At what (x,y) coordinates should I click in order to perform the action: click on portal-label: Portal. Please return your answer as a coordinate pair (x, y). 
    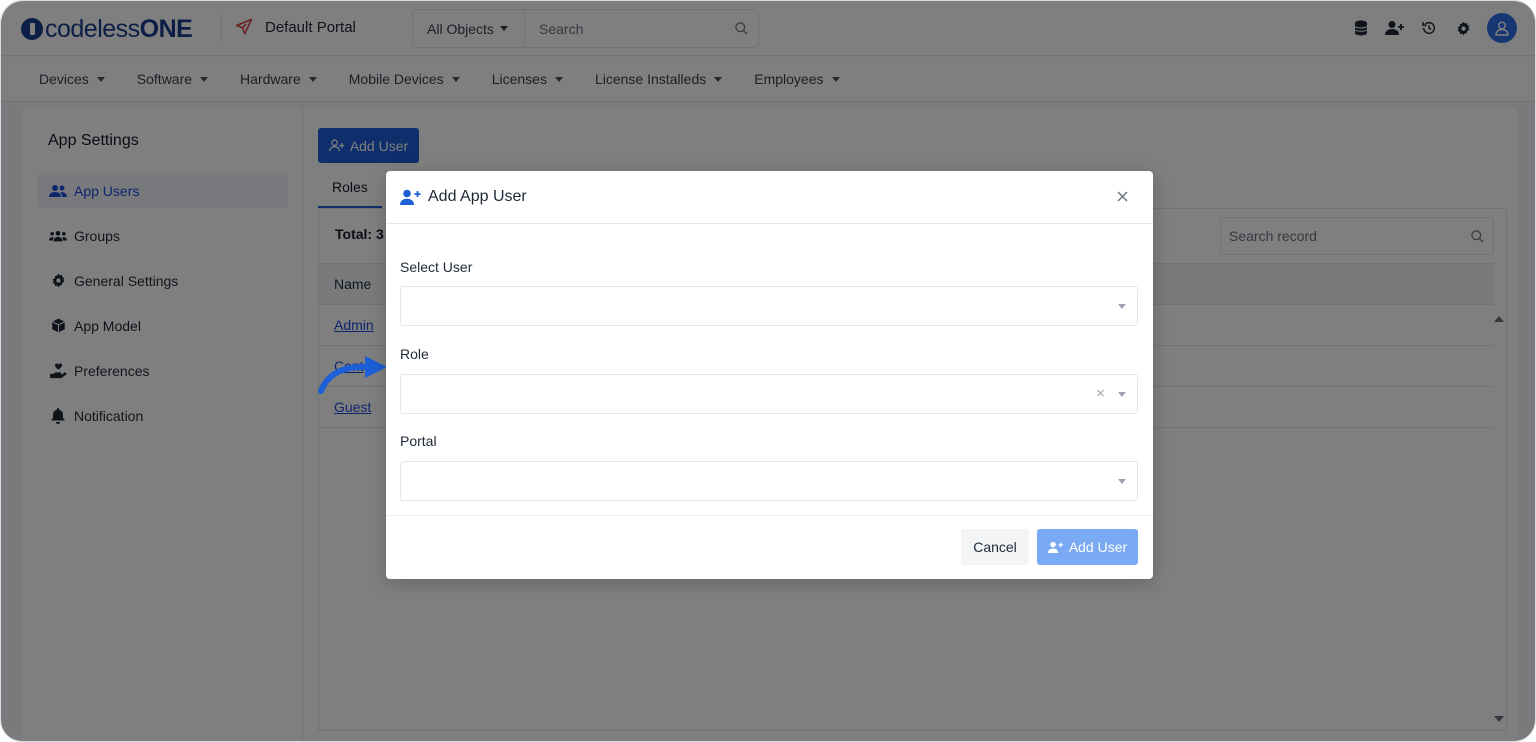
    Looking at the image, I should click on (418, 441).